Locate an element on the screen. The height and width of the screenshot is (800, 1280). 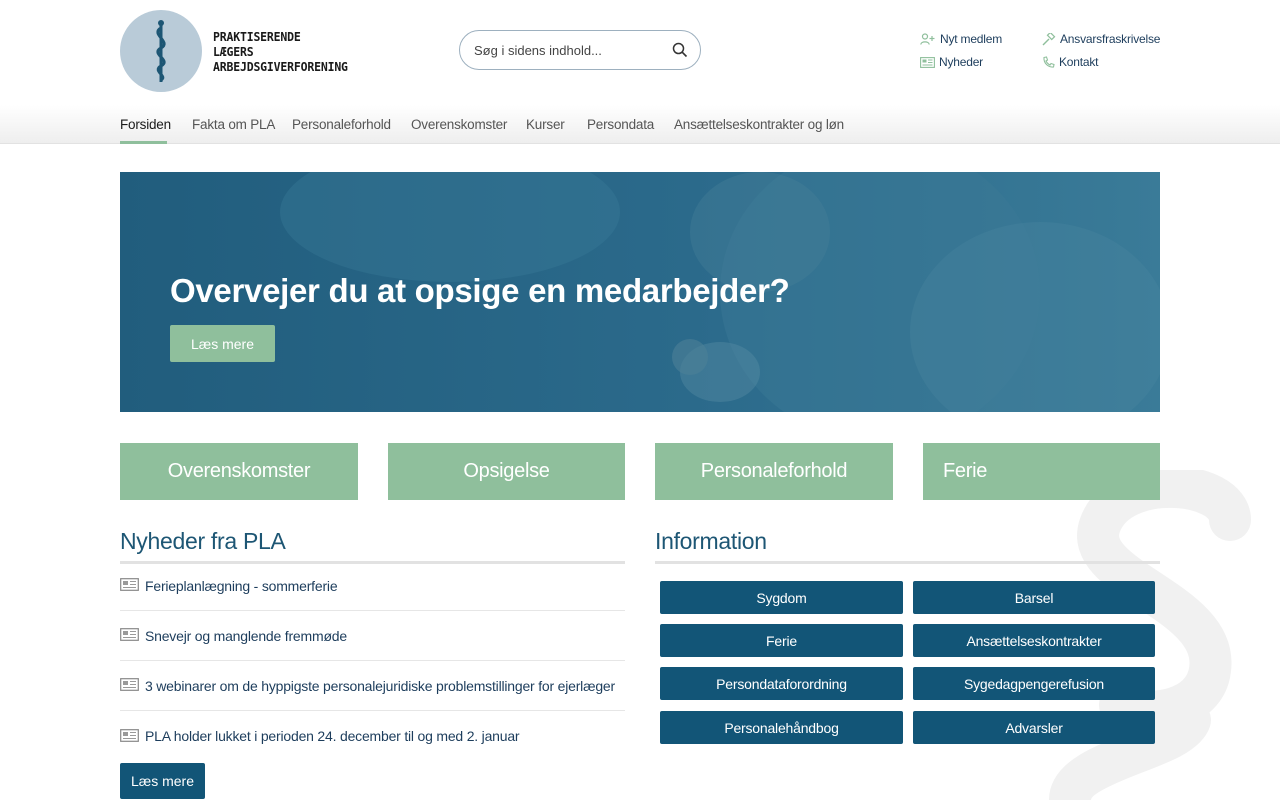
news-item: Ferieplanlægning - sommerferie is located at coordinates (372, 586).